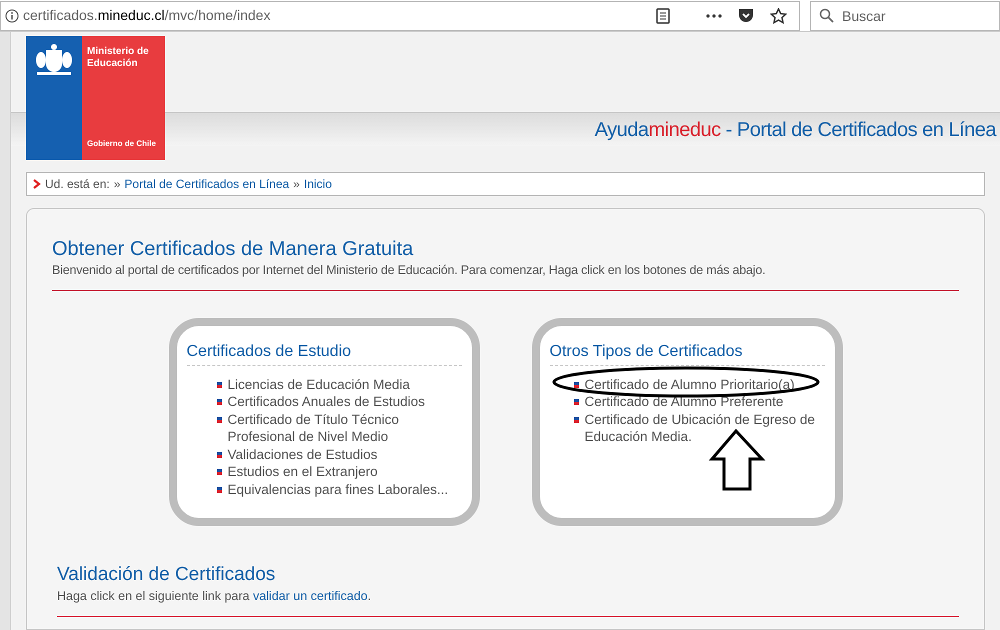 The width and height of the screenshot is (1000, 630). Describe the element at coordinates (166, 574) in the screenshot. I see `section-heading: Validación de Certificados` at that location.